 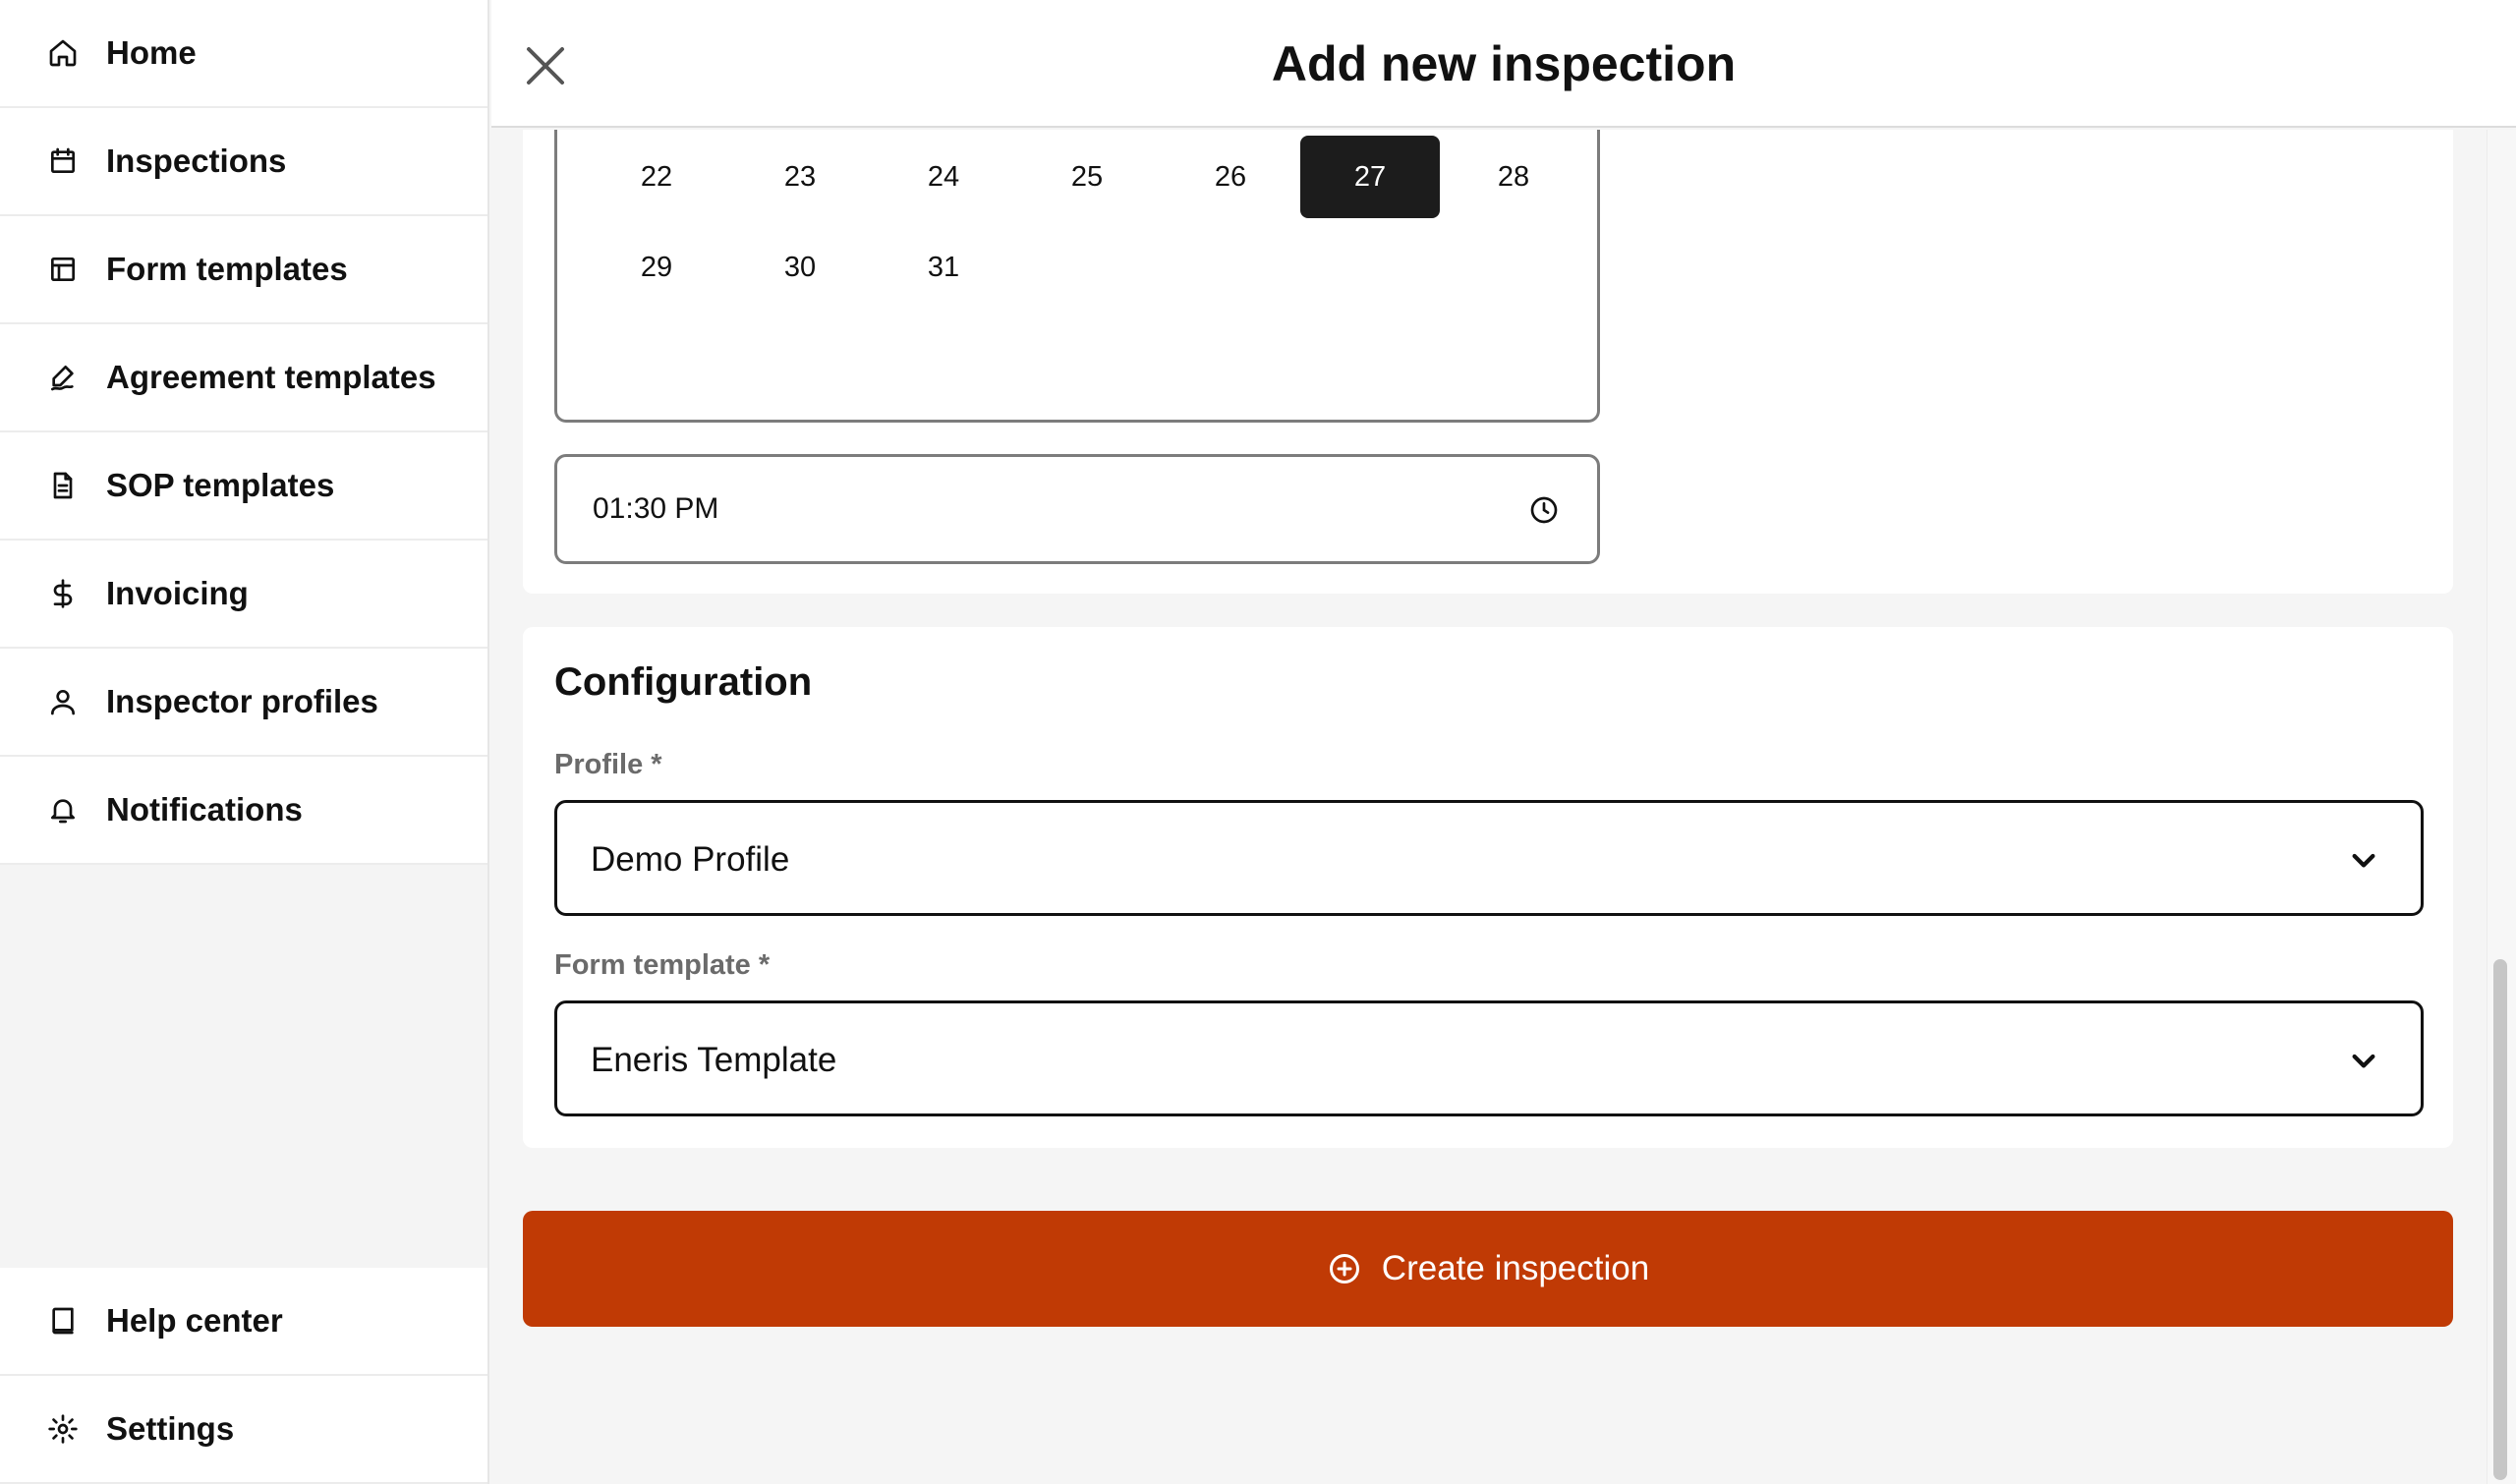 What do you see at coordinates (63, 1321) in the screenshot?
I see `book-icon` at bounding box center [63, 1321].